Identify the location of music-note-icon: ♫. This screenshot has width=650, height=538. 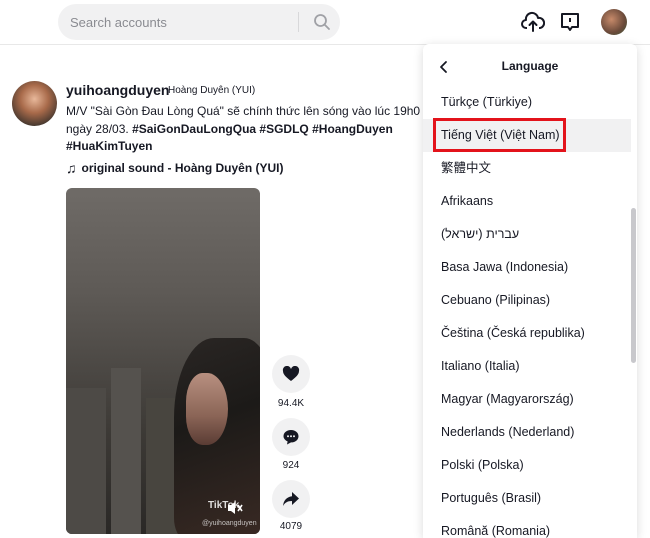
(71, 168).